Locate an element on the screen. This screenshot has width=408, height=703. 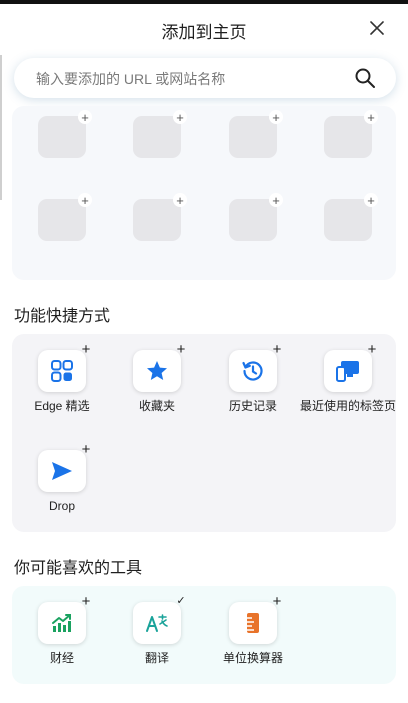
drop-tile: + is located at coordinates (64, 467).